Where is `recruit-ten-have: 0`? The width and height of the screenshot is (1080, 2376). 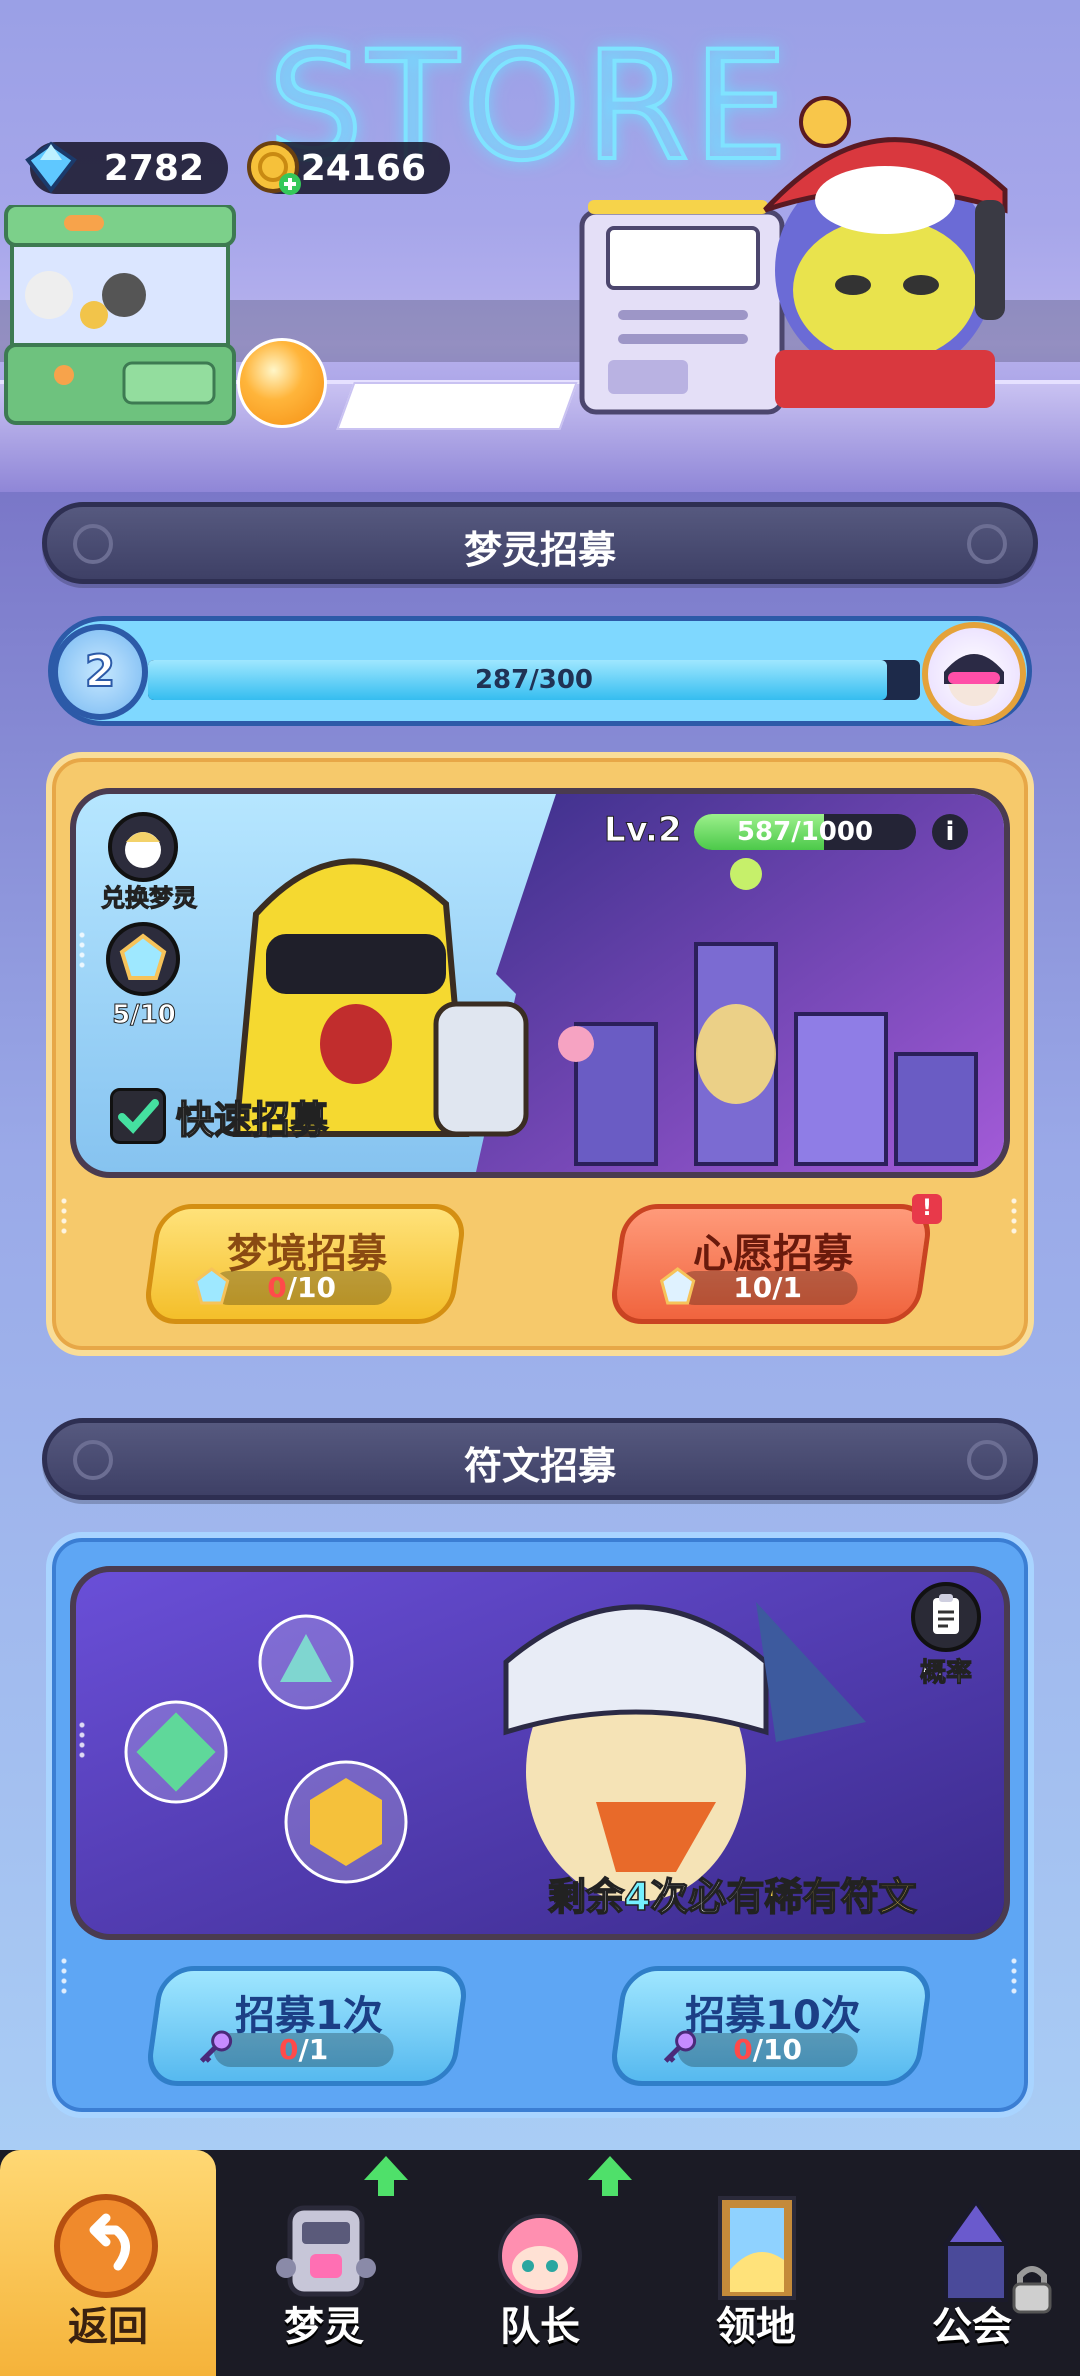
recruit-ten-have: 0 is located at coordinates (743, 2049).